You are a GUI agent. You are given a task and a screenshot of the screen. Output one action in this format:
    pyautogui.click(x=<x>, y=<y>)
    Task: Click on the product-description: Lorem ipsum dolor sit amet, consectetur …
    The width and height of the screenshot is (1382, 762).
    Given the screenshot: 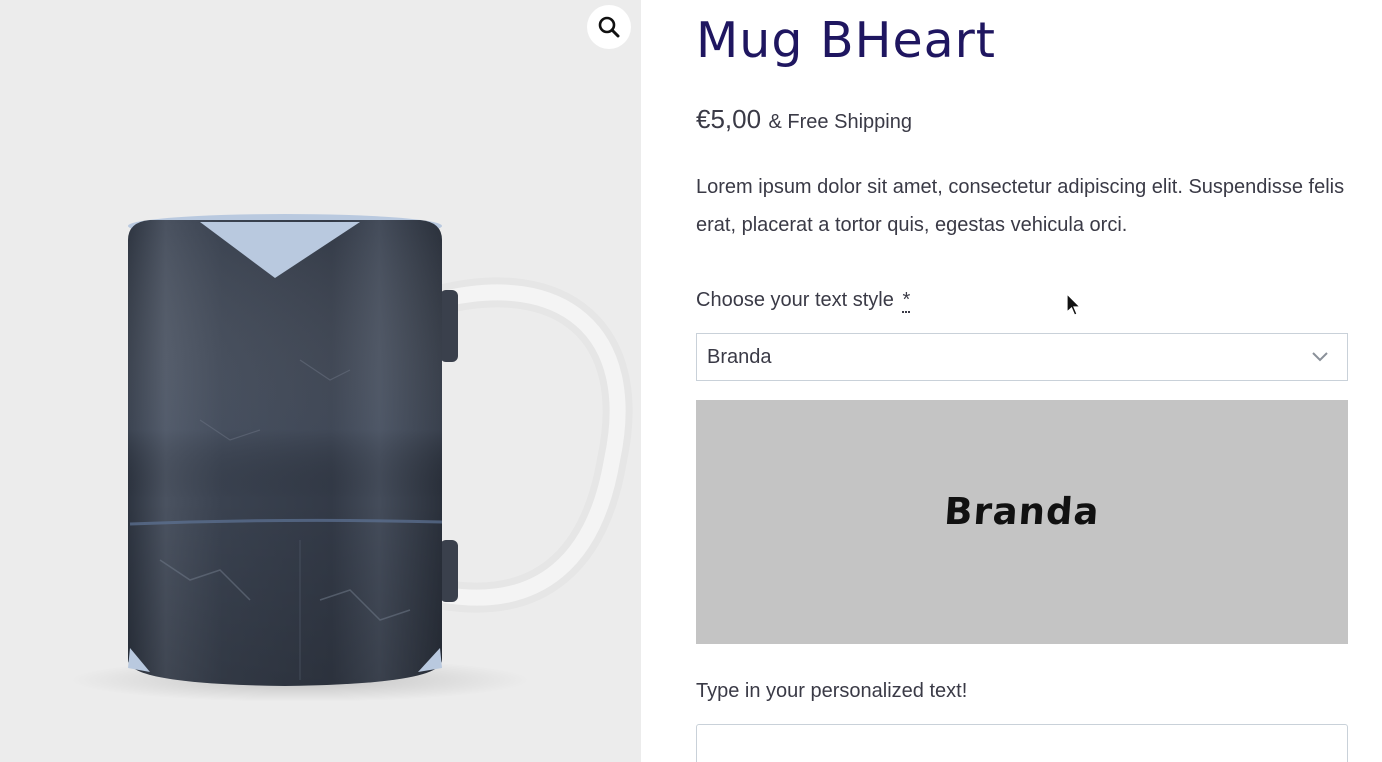 What is the action you would take?
    pyautogui.click(x=1020, y=206)
    